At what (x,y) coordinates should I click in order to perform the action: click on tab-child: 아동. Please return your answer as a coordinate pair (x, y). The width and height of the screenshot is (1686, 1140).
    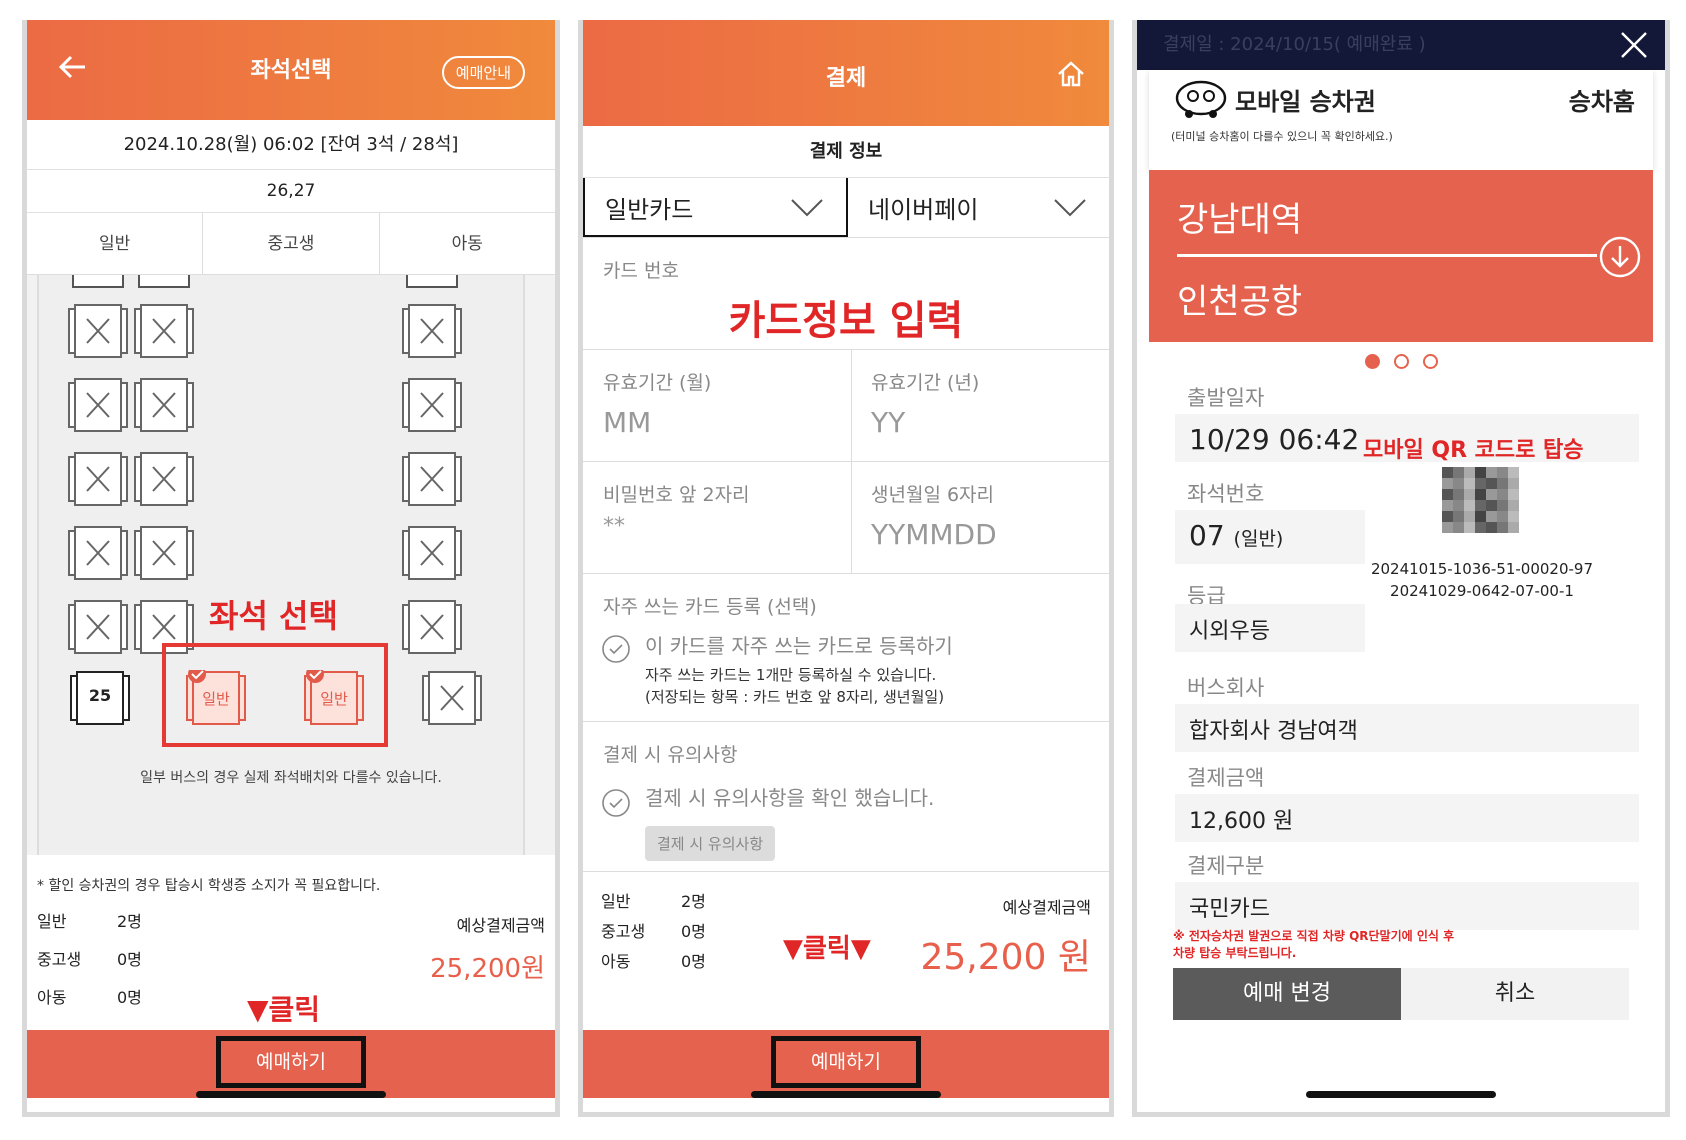
    Looking at the image, I should click on (467, 243).